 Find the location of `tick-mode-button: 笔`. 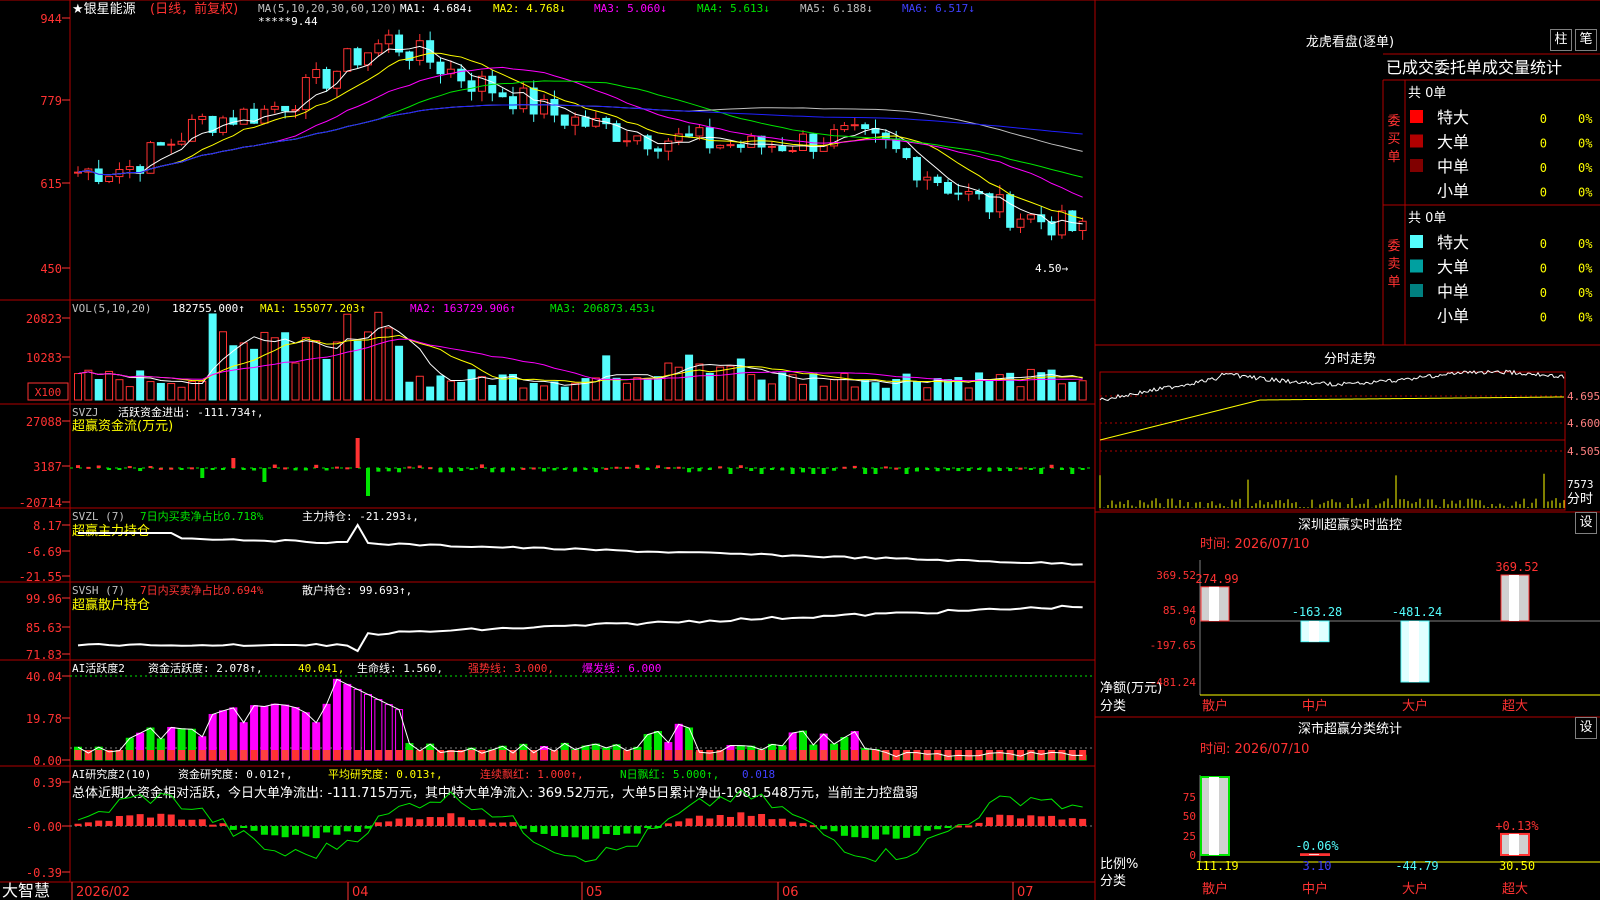

tick-mode-button: 笔 is located at coordinates (1586, 40).